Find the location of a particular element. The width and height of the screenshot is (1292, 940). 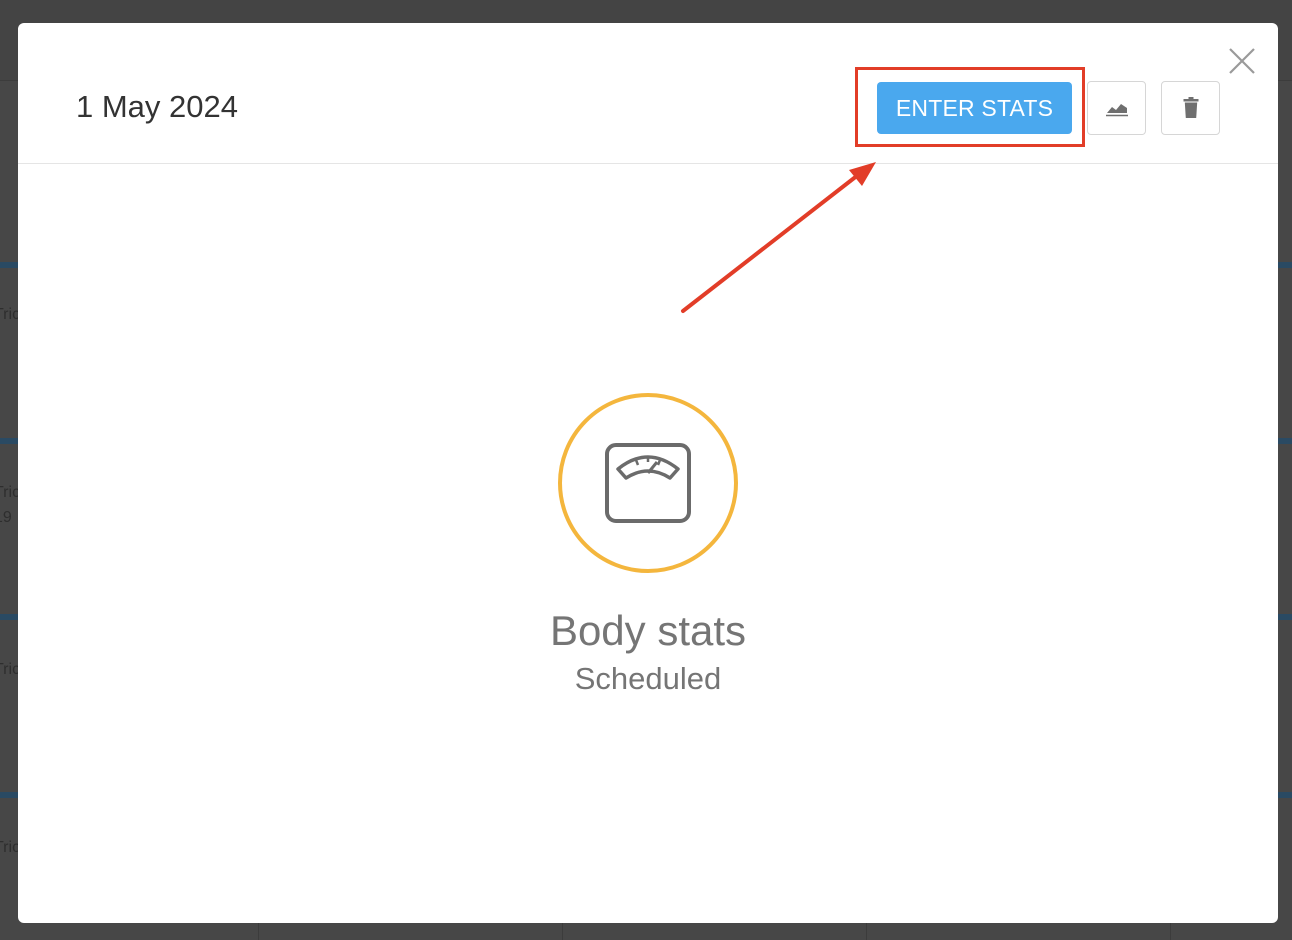

enter-stats-button: ENTER STATS is located at coordinates (974, 108).